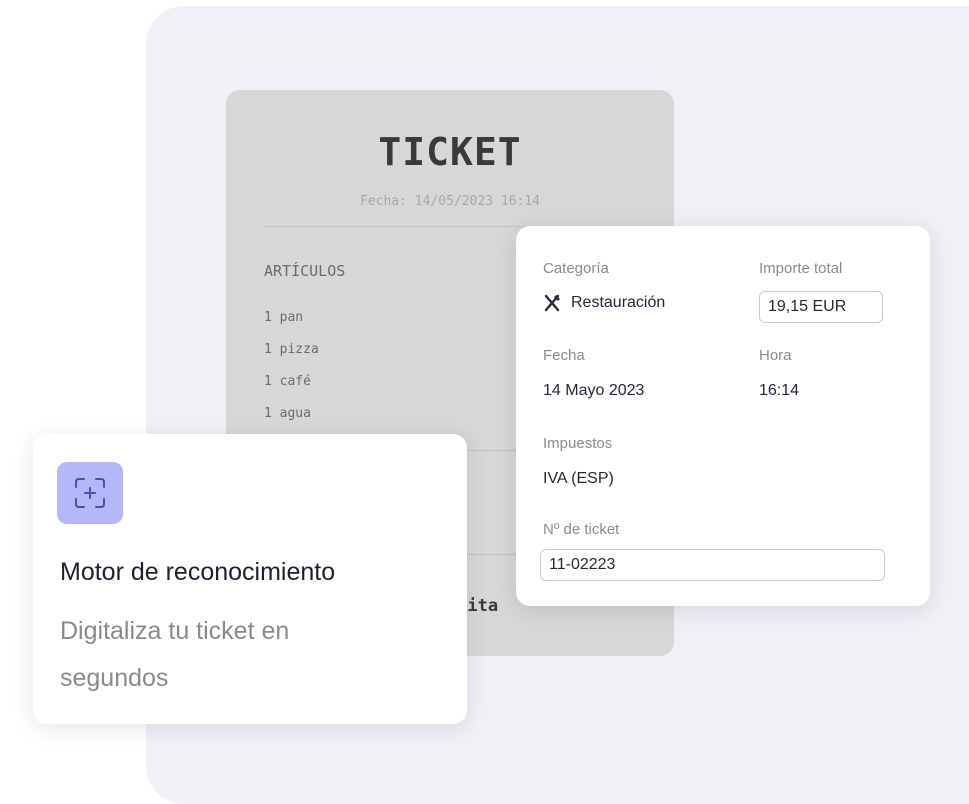 The height and width of the screenshot is (804, 969). What do you see at coordinates (305, 271) in the screenshot?
I see `receipt-section-heading: ARTÍCULOS` at bounding box center [305, 271].